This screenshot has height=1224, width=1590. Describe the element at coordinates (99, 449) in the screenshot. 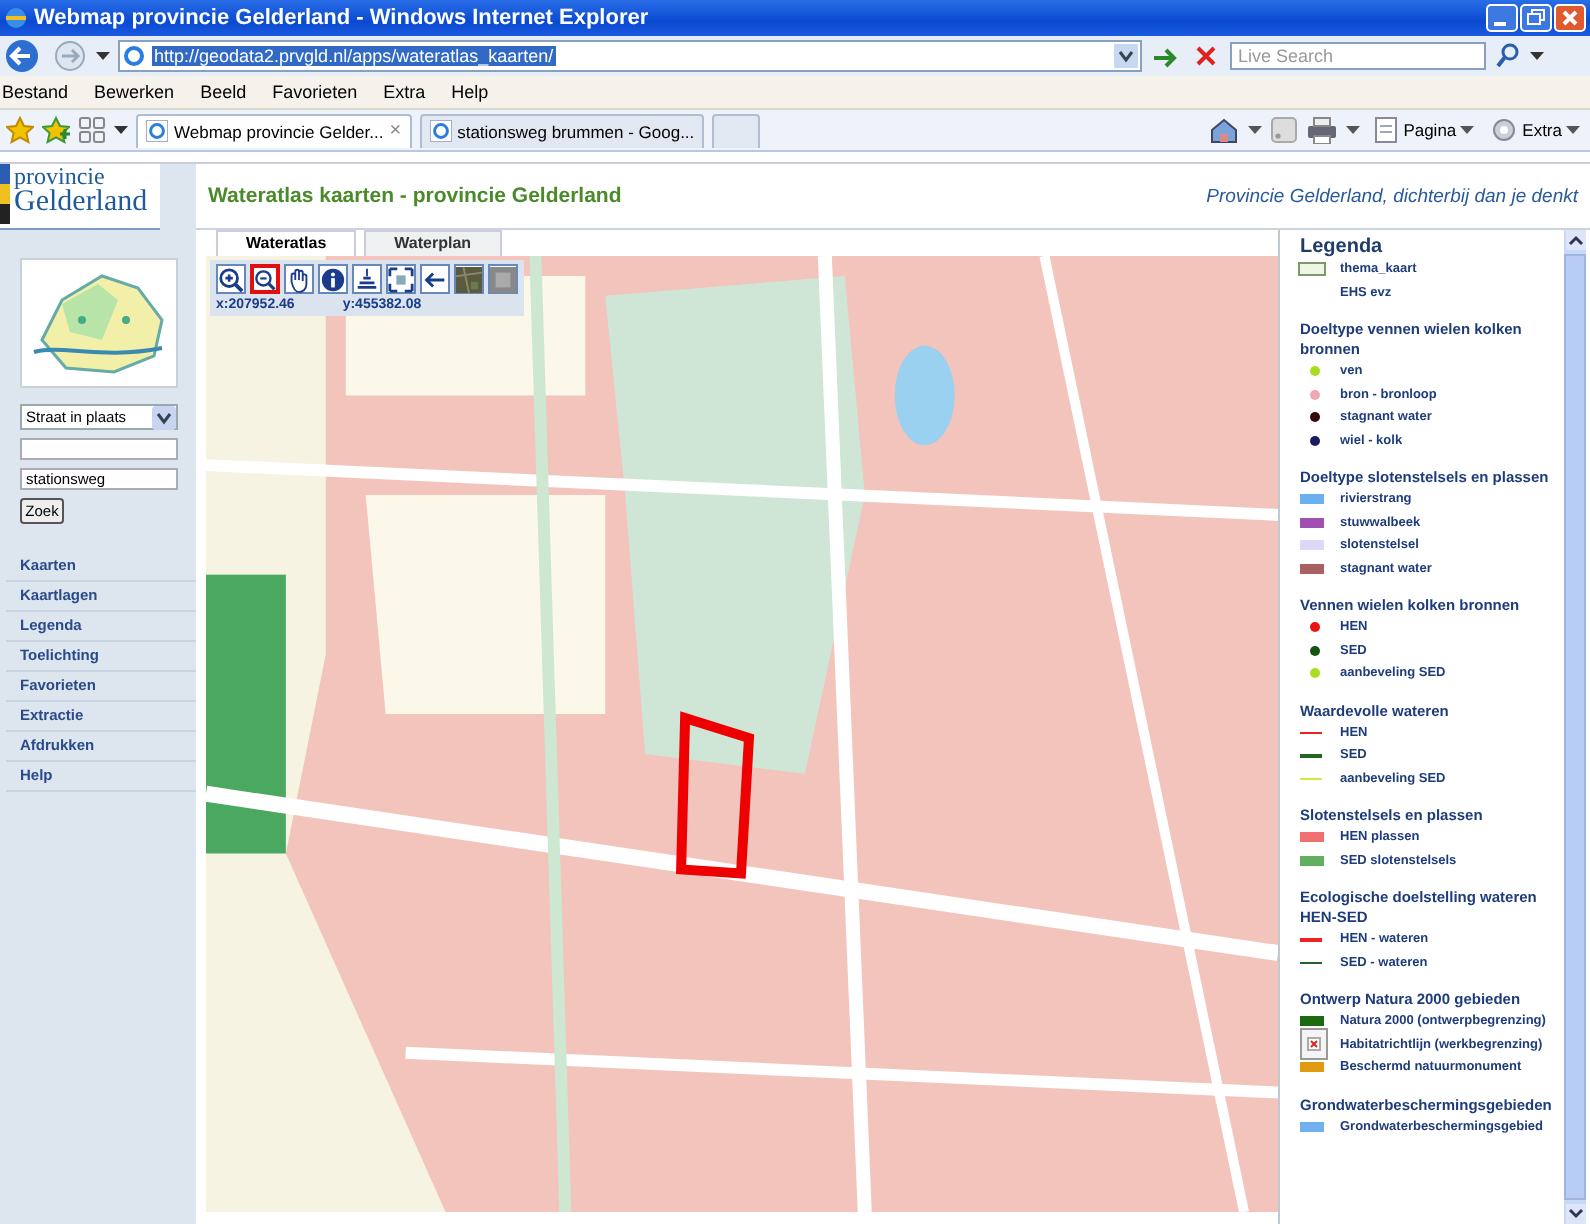

I see `place-field` at that location.